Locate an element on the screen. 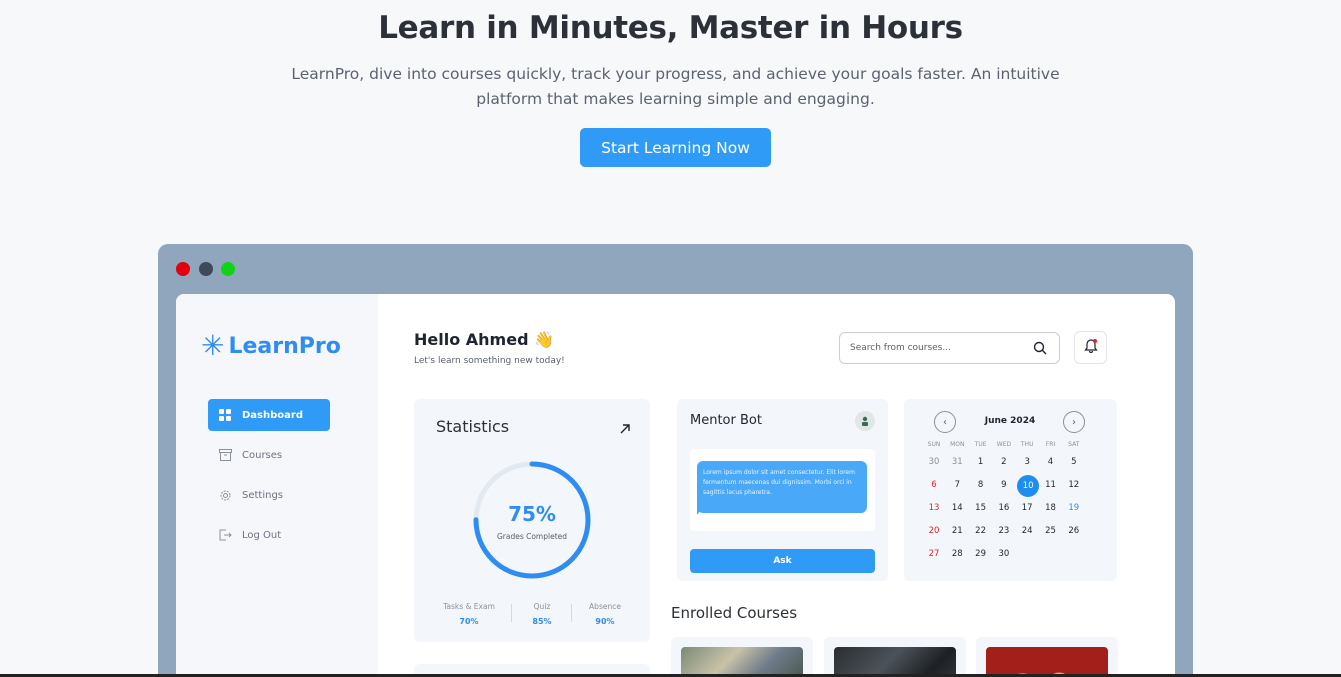 The height and width of the screenshot is (677, 1341). arrow-up-right-icon is located at coordinates (625, 428).